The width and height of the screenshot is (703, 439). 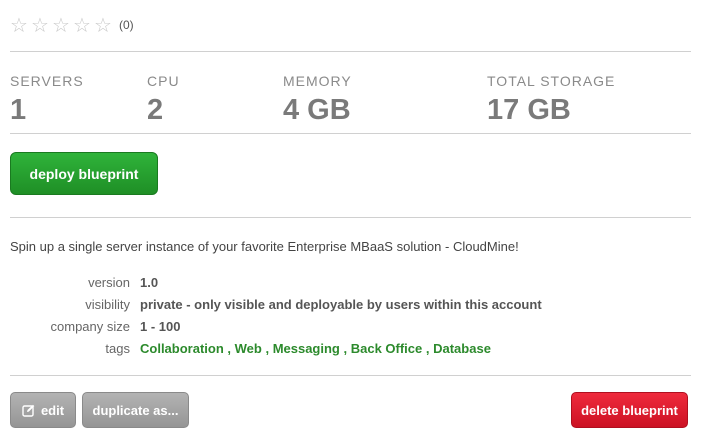 I want to click on tag-link: Database, so click(x=462, y=348).